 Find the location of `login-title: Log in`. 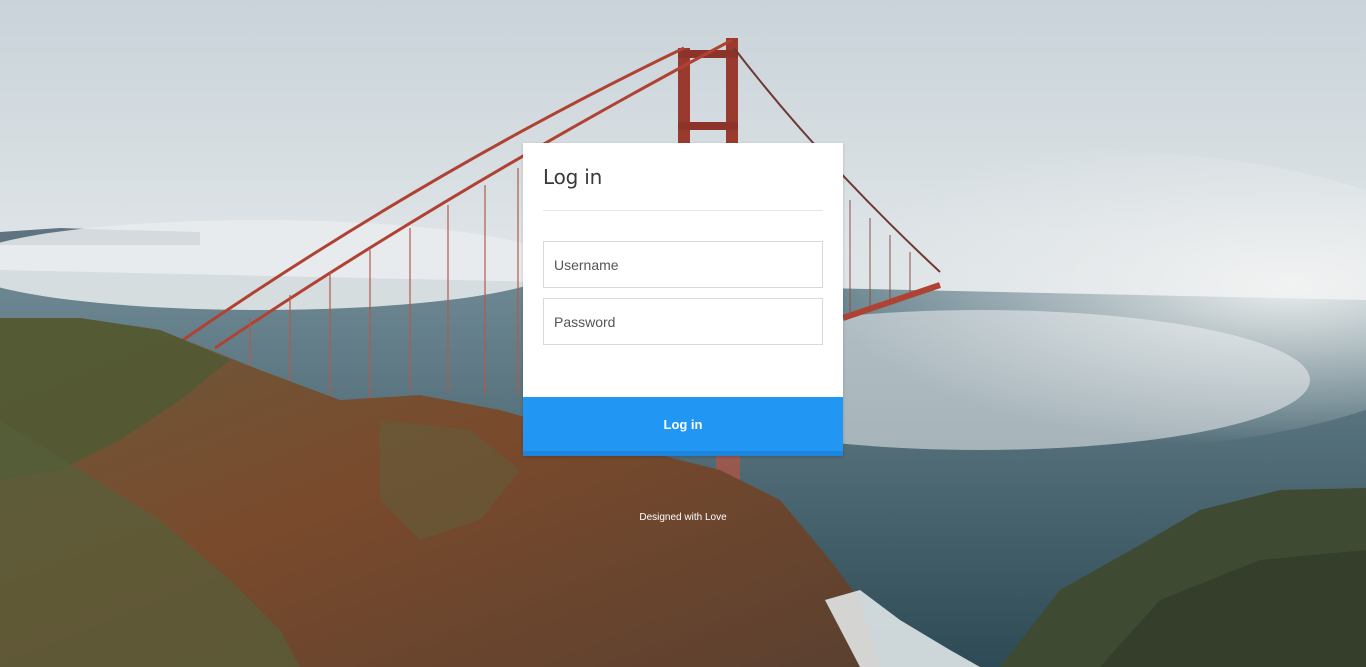

login-title: Log in is located at coordinates (573, 177).